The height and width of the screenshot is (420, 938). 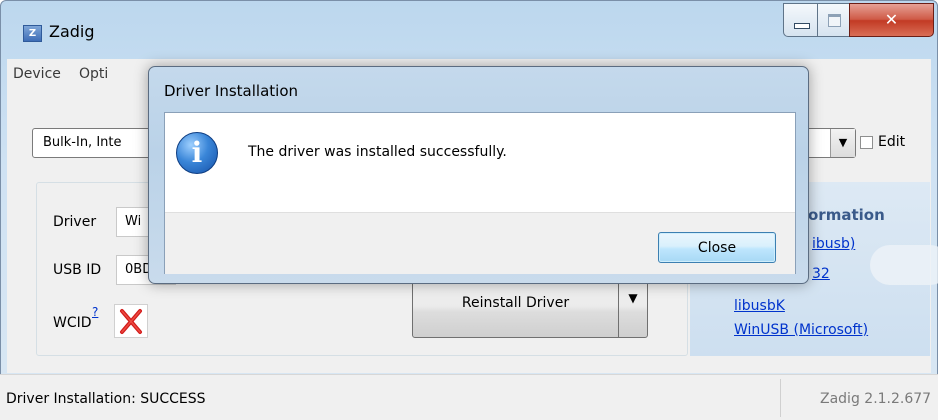 I want to click on wcid-label: WCID, so click(x=72, y=323).